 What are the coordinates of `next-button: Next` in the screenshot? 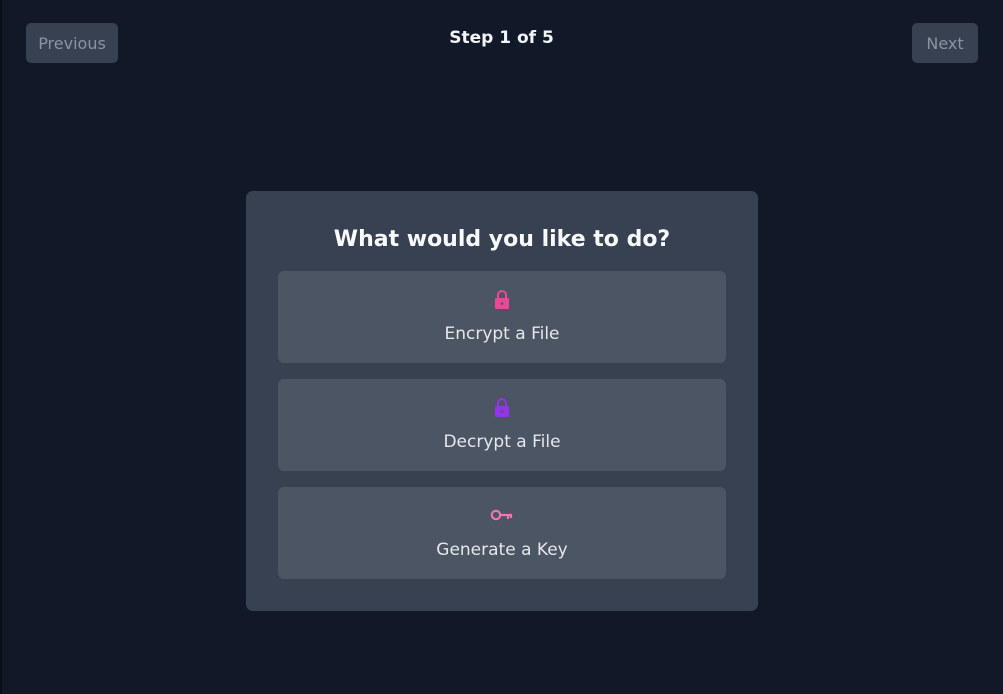 It's located at (945, 43).